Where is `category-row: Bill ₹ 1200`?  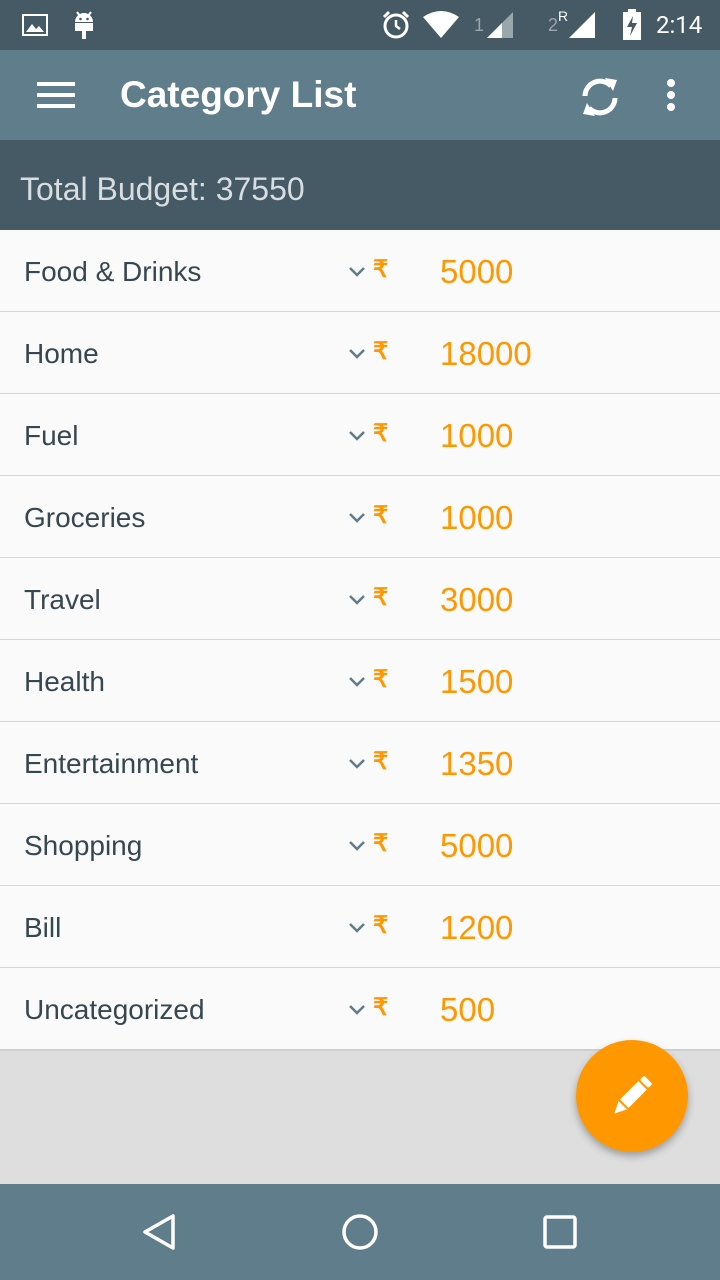
category-row: Bill ₹ 1200 is located at coordinates (360, 927).